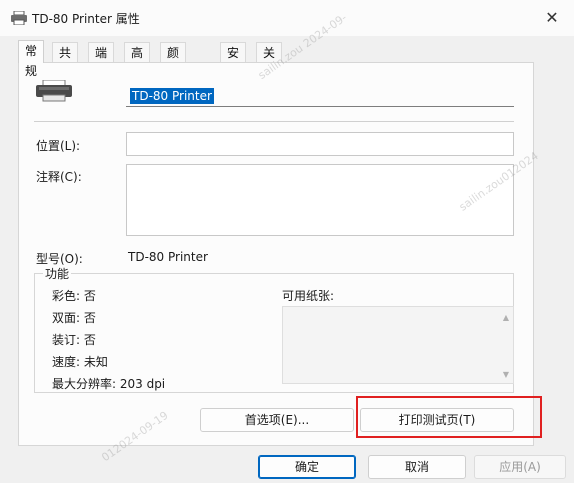 The height and width of the screenshot is (483, 574). I want to click on separator, so click(274, 121).